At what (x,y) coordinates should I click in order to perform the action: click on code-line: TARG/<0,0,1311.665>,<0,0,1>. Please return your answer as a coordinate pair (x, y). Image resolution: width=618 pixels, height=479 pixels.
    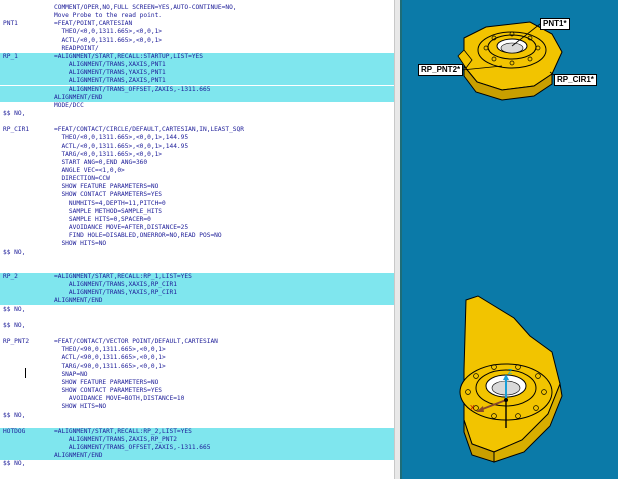
    Looking at the image, I should click on (197, 155).